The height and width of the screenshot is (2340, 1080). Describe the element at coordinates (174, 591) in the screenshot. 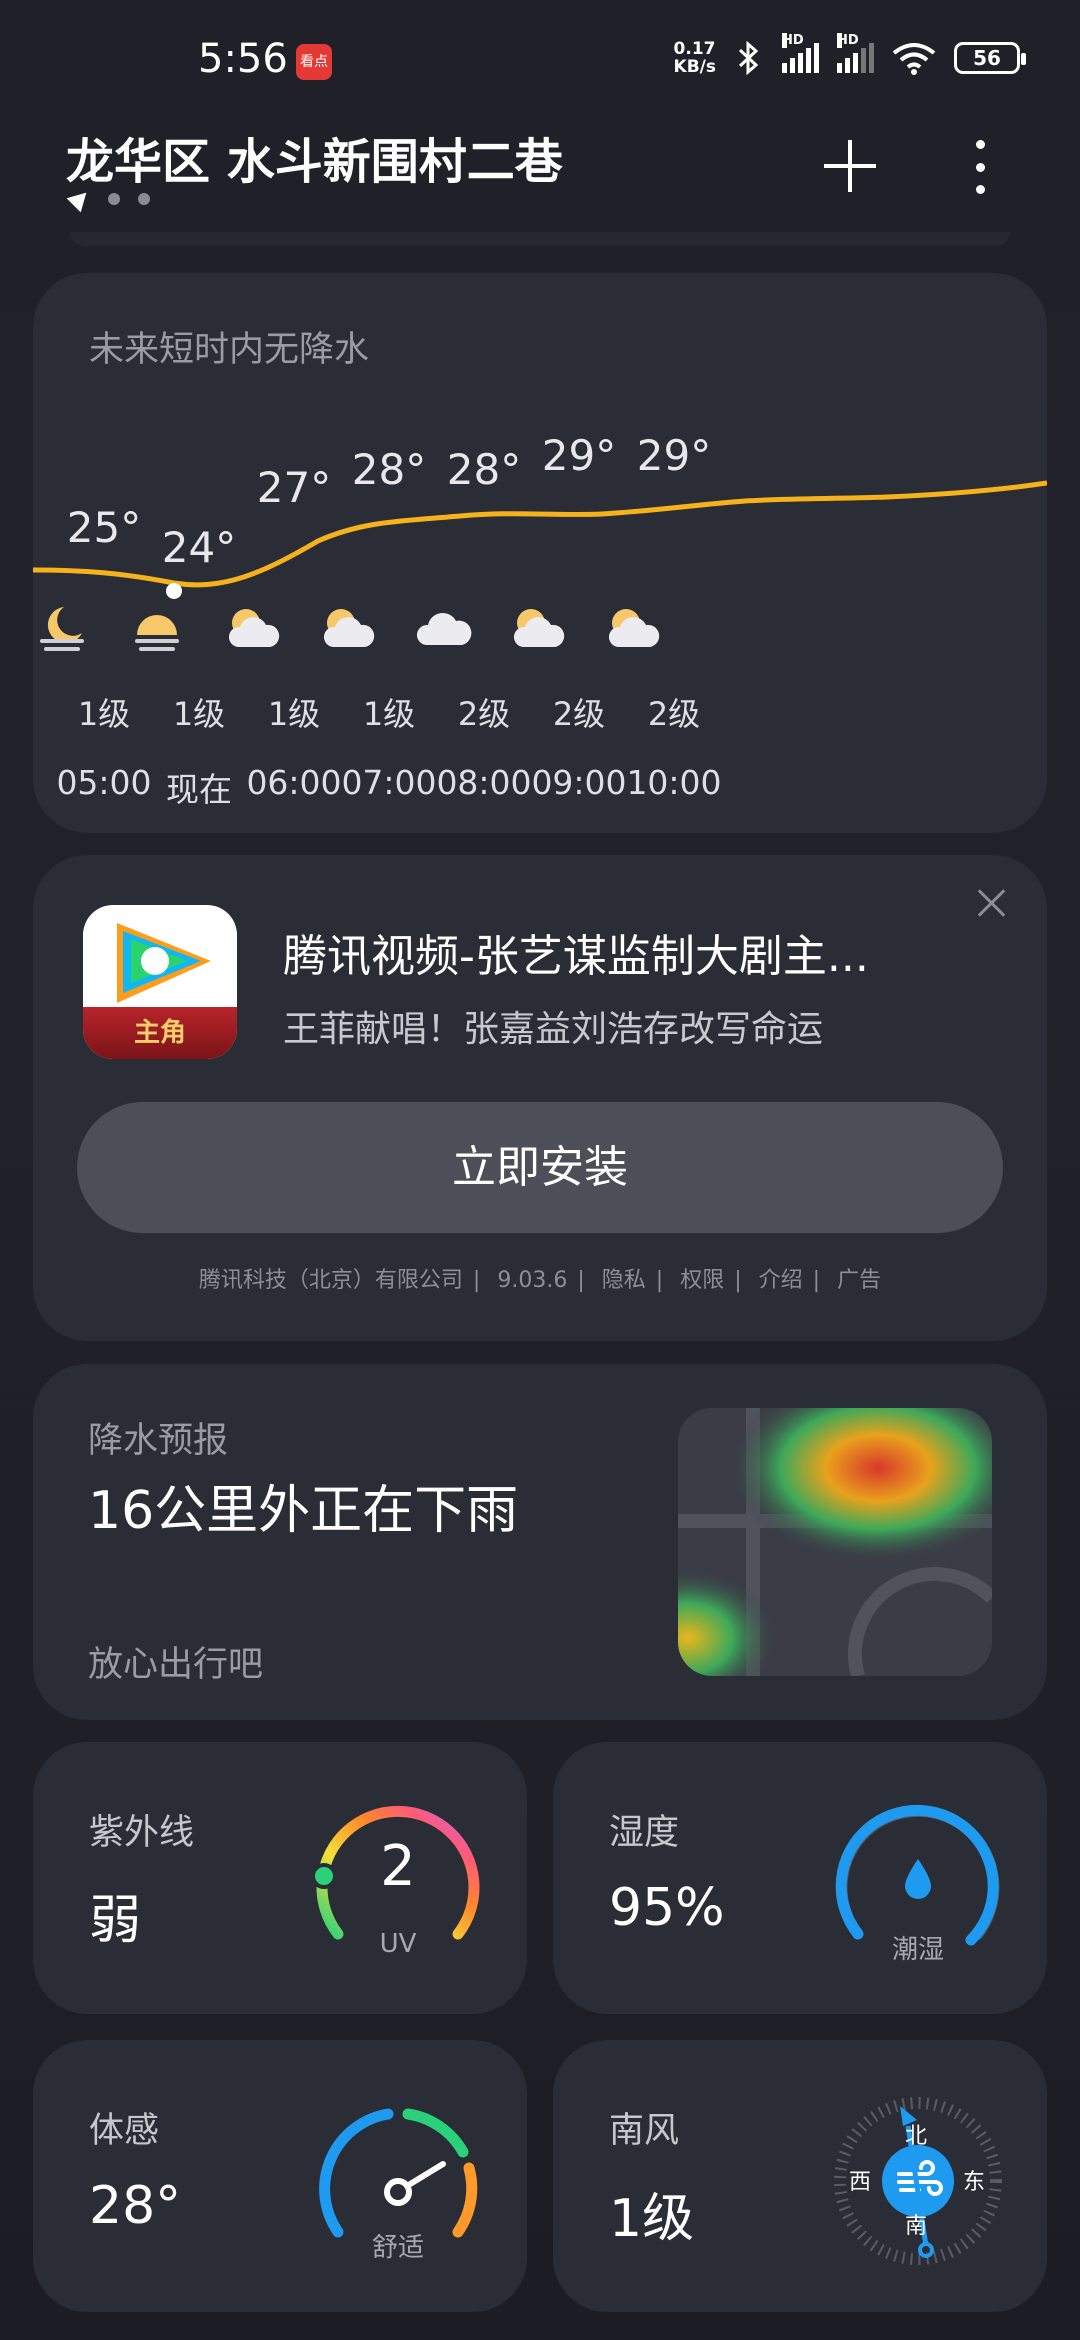

I see `current-hour-marker` at that location.